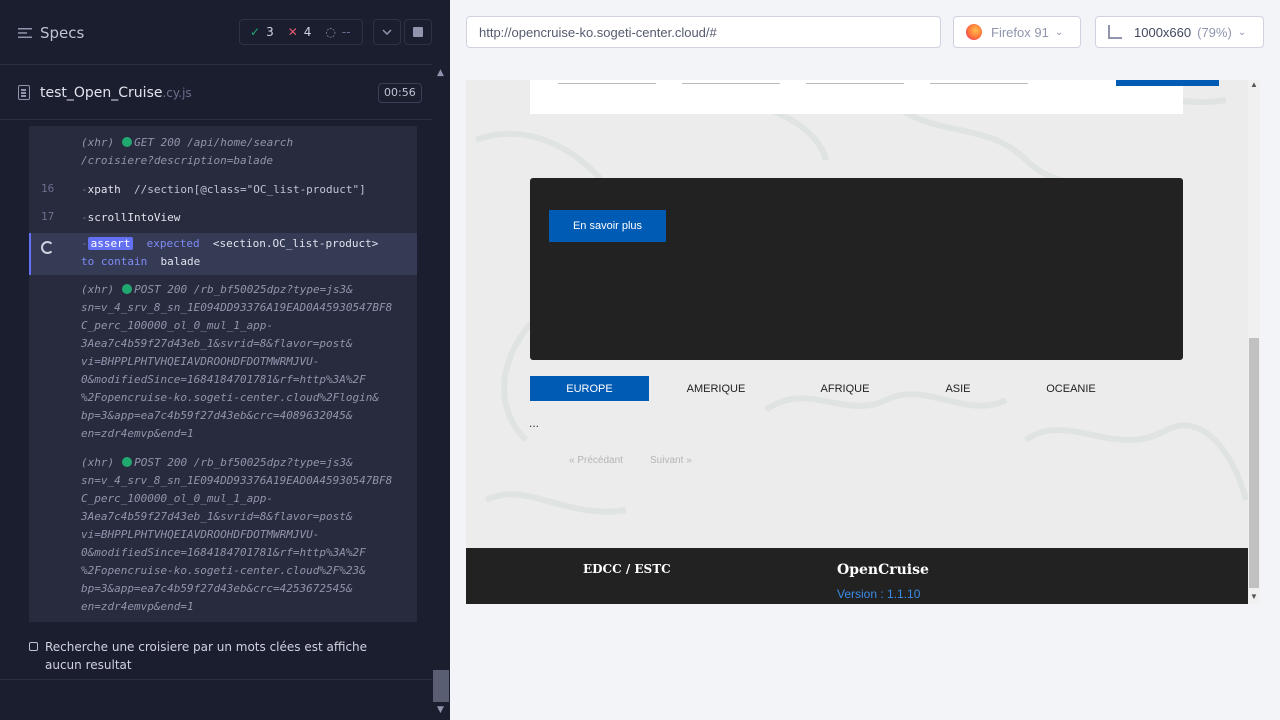 This screenshot has height=720, width=1280. What do you see at coordinates (24, 92) in the screenshot?
I see `file-icon` at bounding box center [24, 92].